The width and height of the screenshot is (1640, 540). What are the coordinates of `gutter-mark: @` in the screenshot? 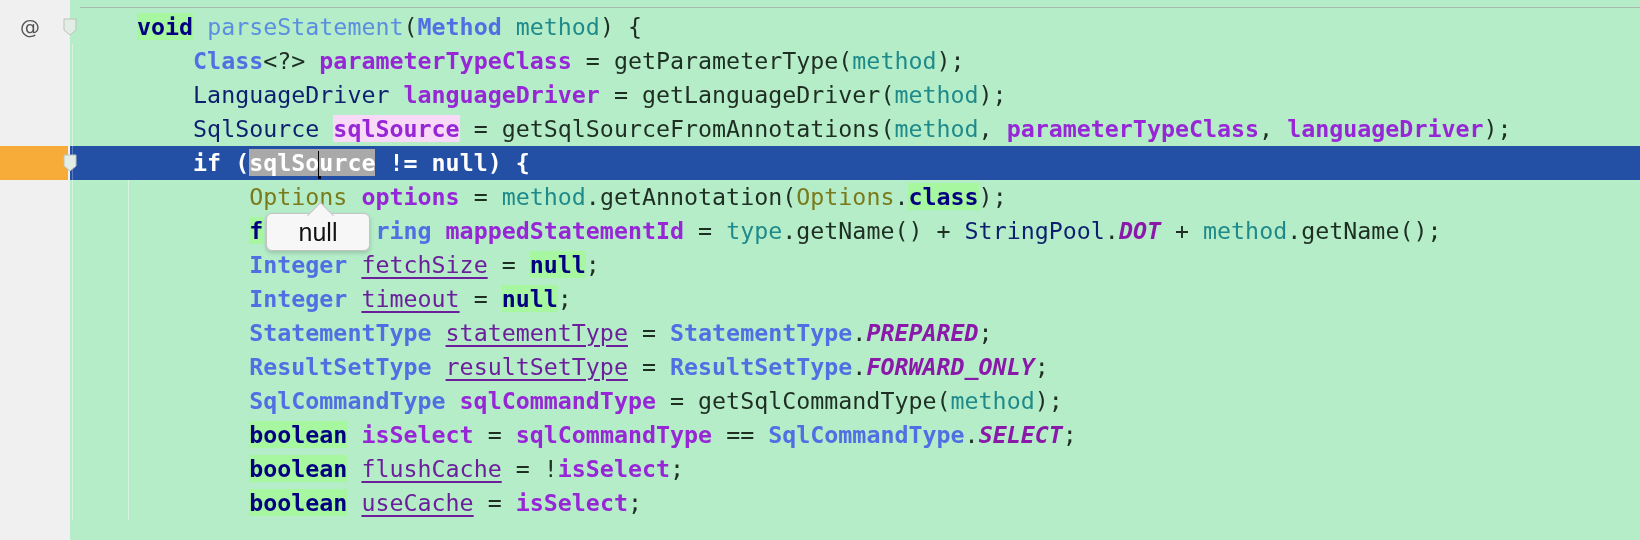 It's located at (30, 27).